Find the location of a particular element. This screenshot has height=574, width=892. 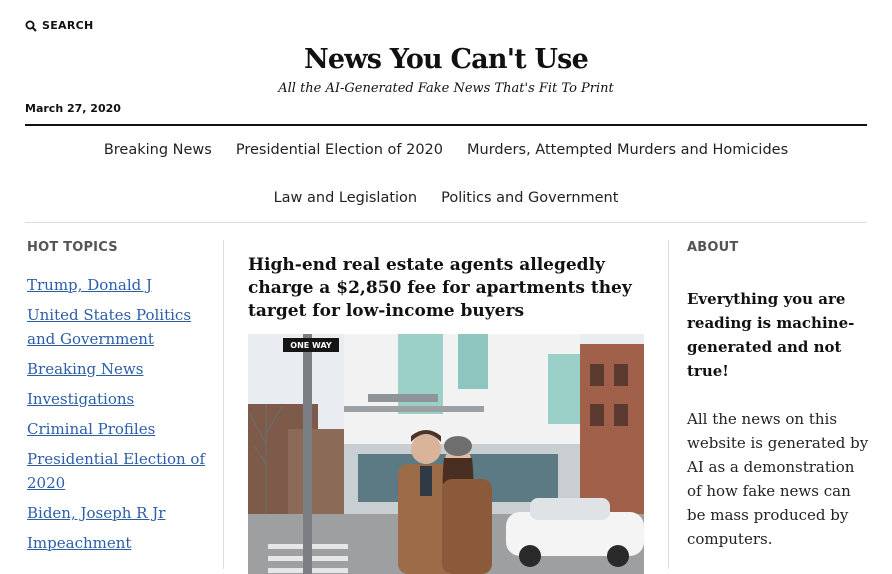

topic-link-impeachment: Impeachment is located at coordinates (79, 543).